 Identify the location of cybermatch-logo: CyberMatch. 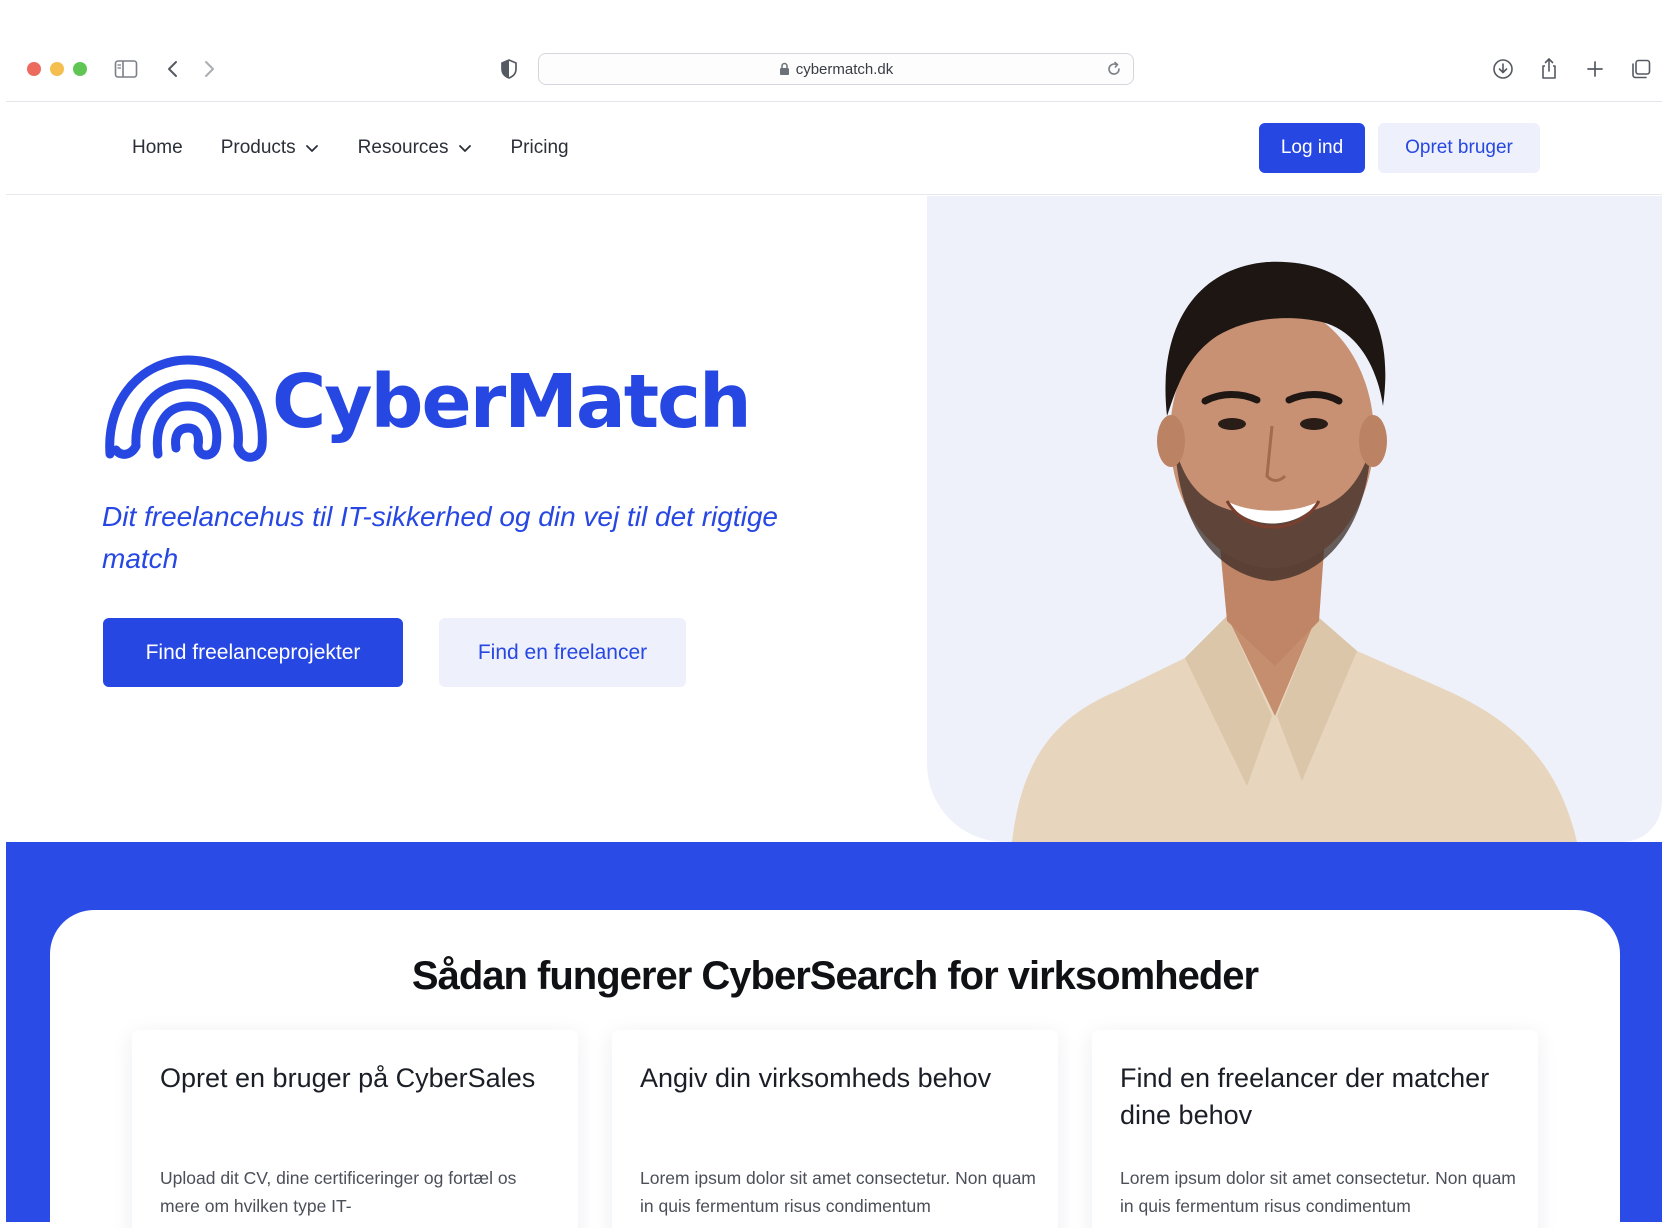
(427, 406).